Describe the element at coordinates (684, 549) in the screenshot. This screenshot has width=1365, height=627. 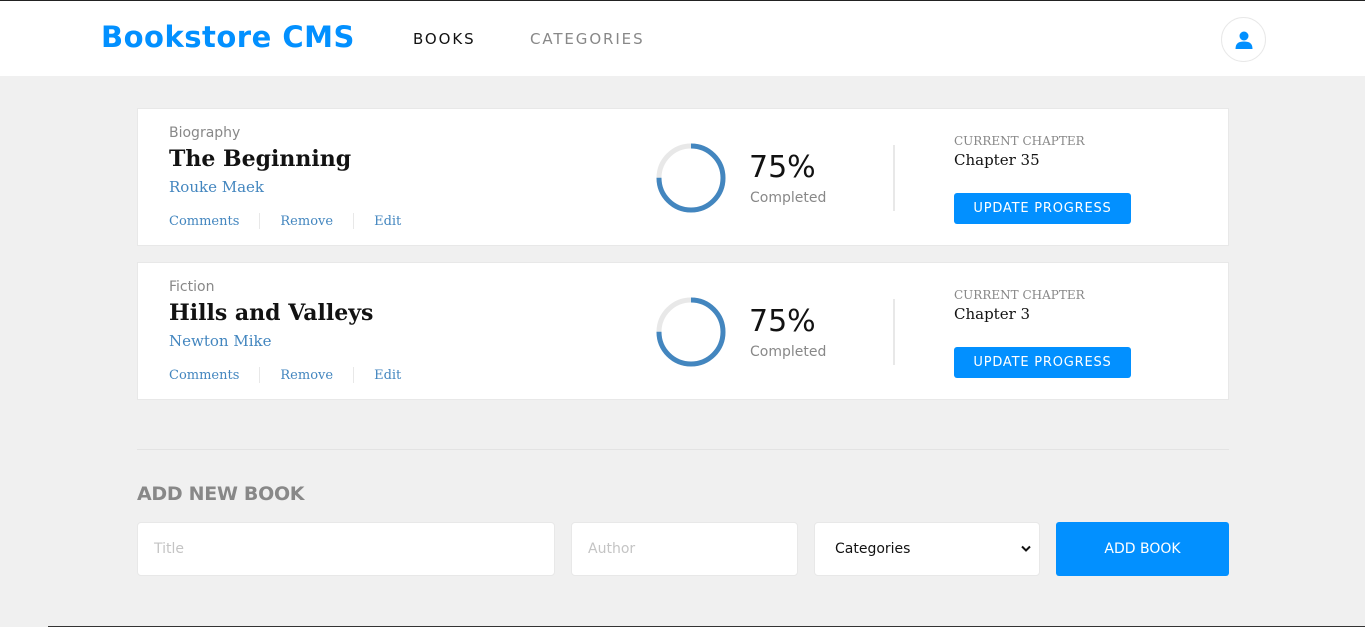
I see `author-input: Author` at that location.